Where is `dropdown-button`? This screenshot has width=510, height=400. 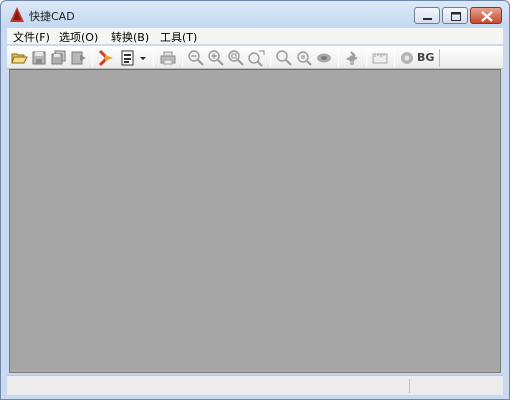 dropdown-button is located at coordinates (143, 58).